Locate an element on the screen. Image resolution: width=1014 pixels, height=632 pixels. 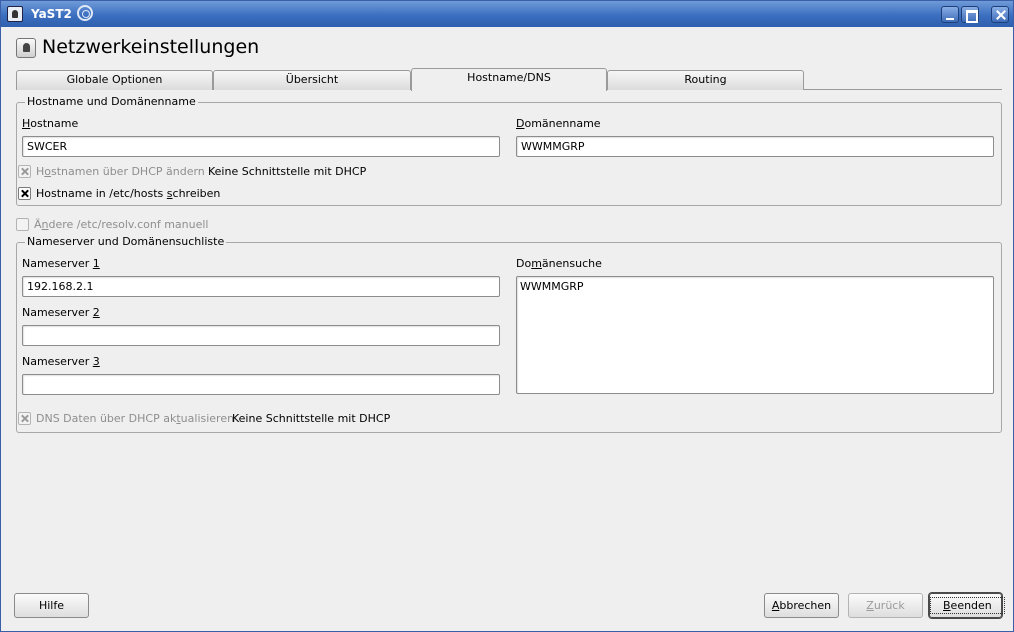
hostname-label-text: ostname is located at coordinates (54, 123).